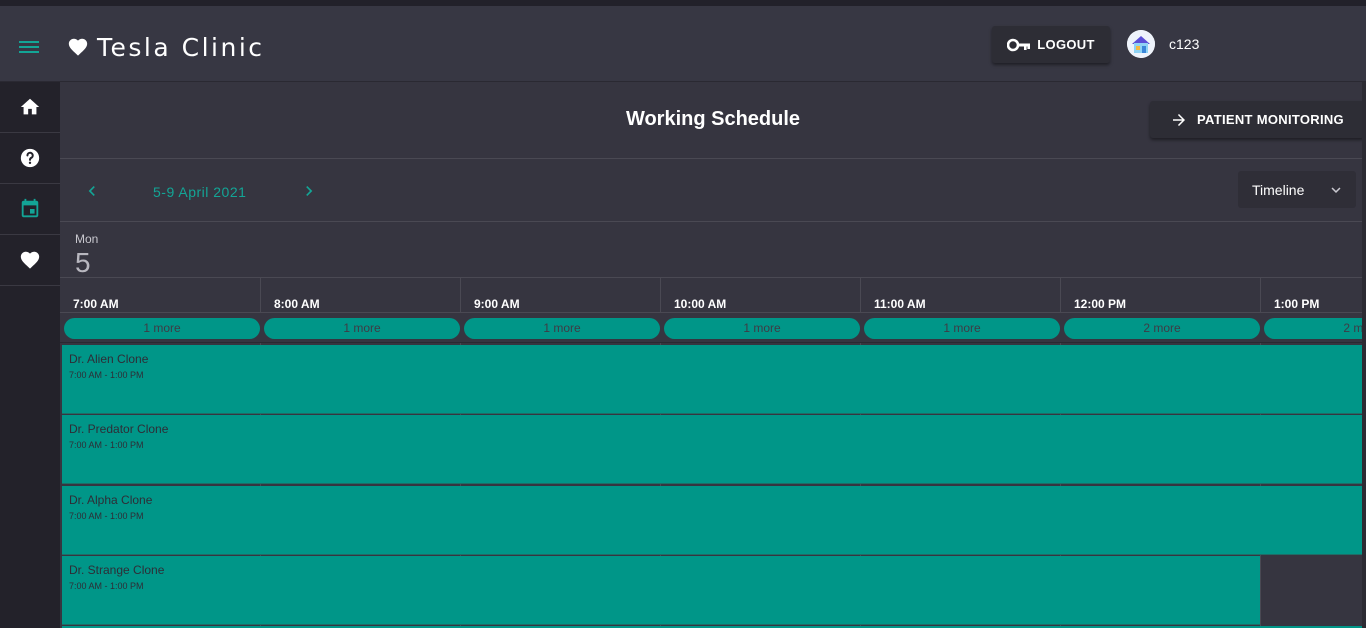 The width and height of the screenshot is (1366, 628). I want to click on chevron-left-icon, so click(91, 191).